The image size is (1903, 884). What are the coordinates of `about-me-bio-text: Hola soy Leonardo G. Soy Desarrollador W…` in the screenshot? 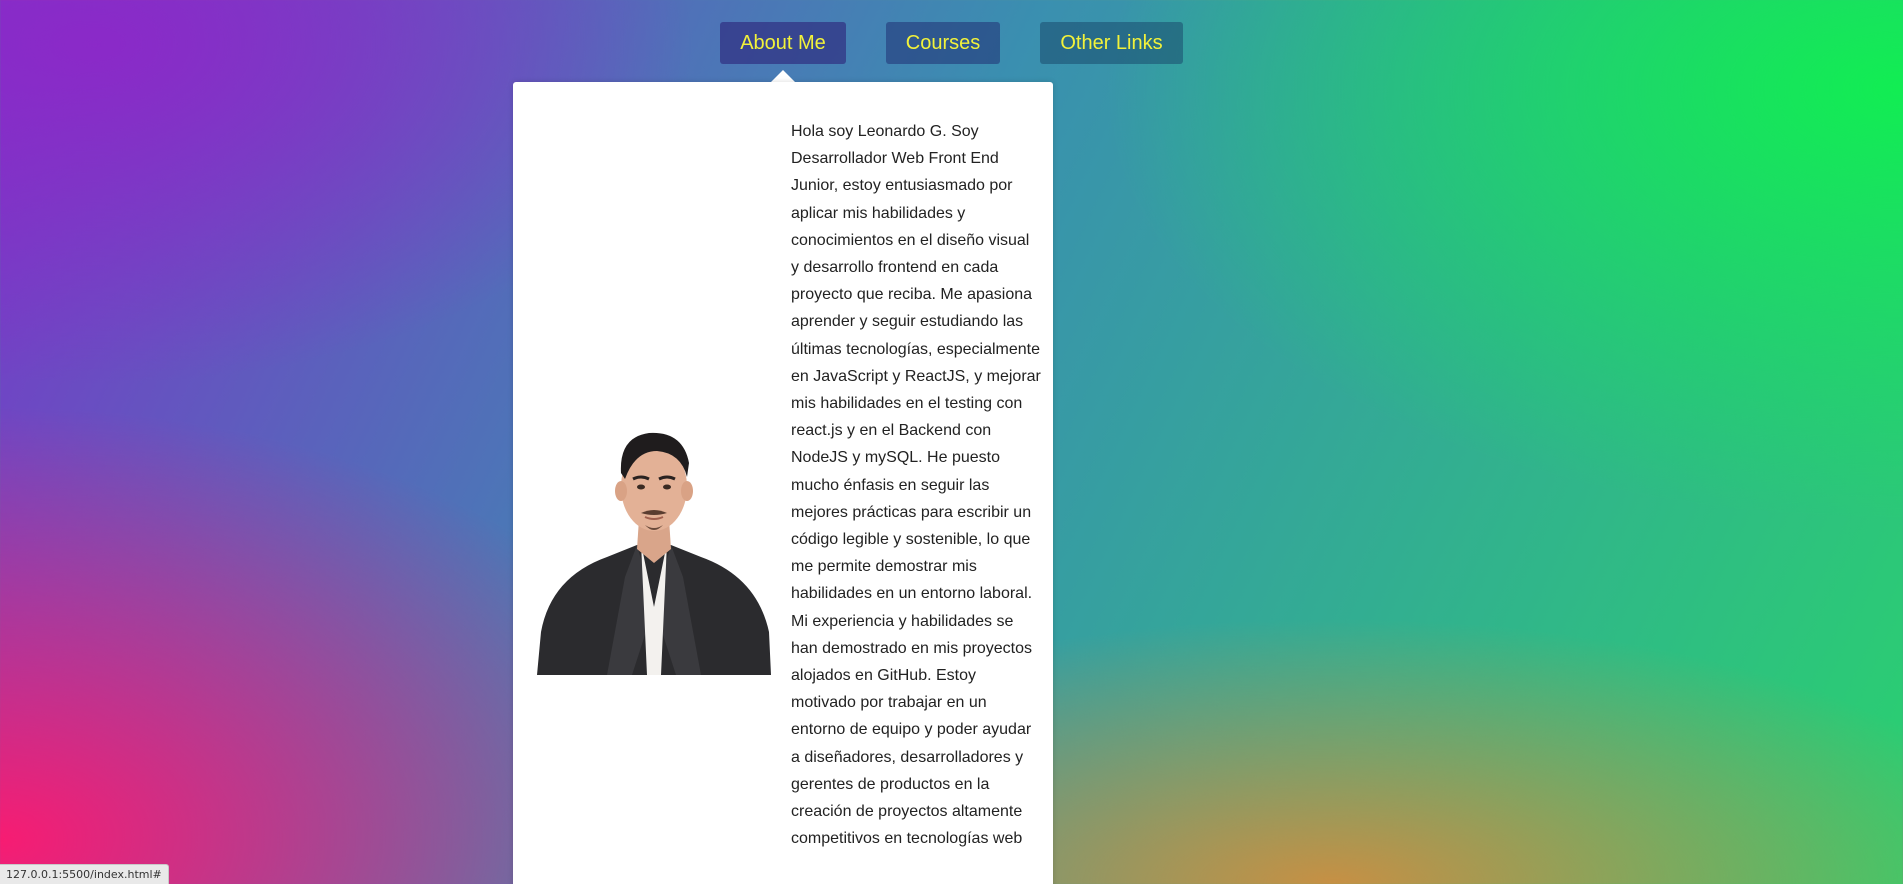 It's located at (916, 485).